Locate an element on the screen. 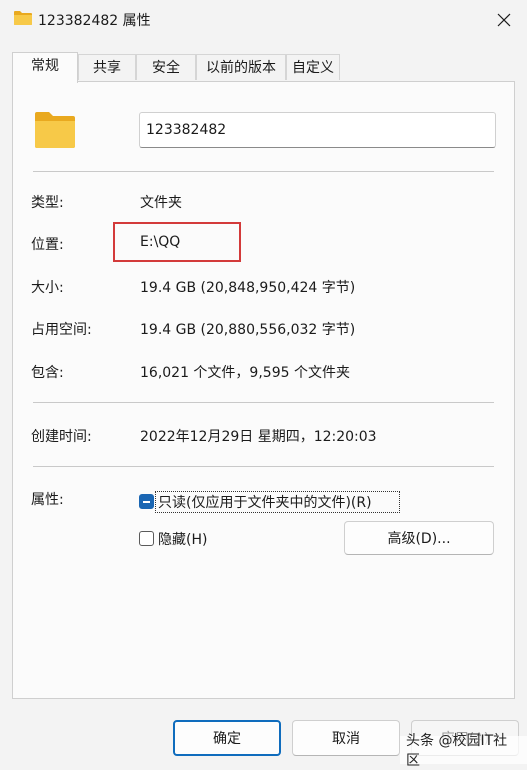  size-label: 大小: is located at coordinates (47, 288).